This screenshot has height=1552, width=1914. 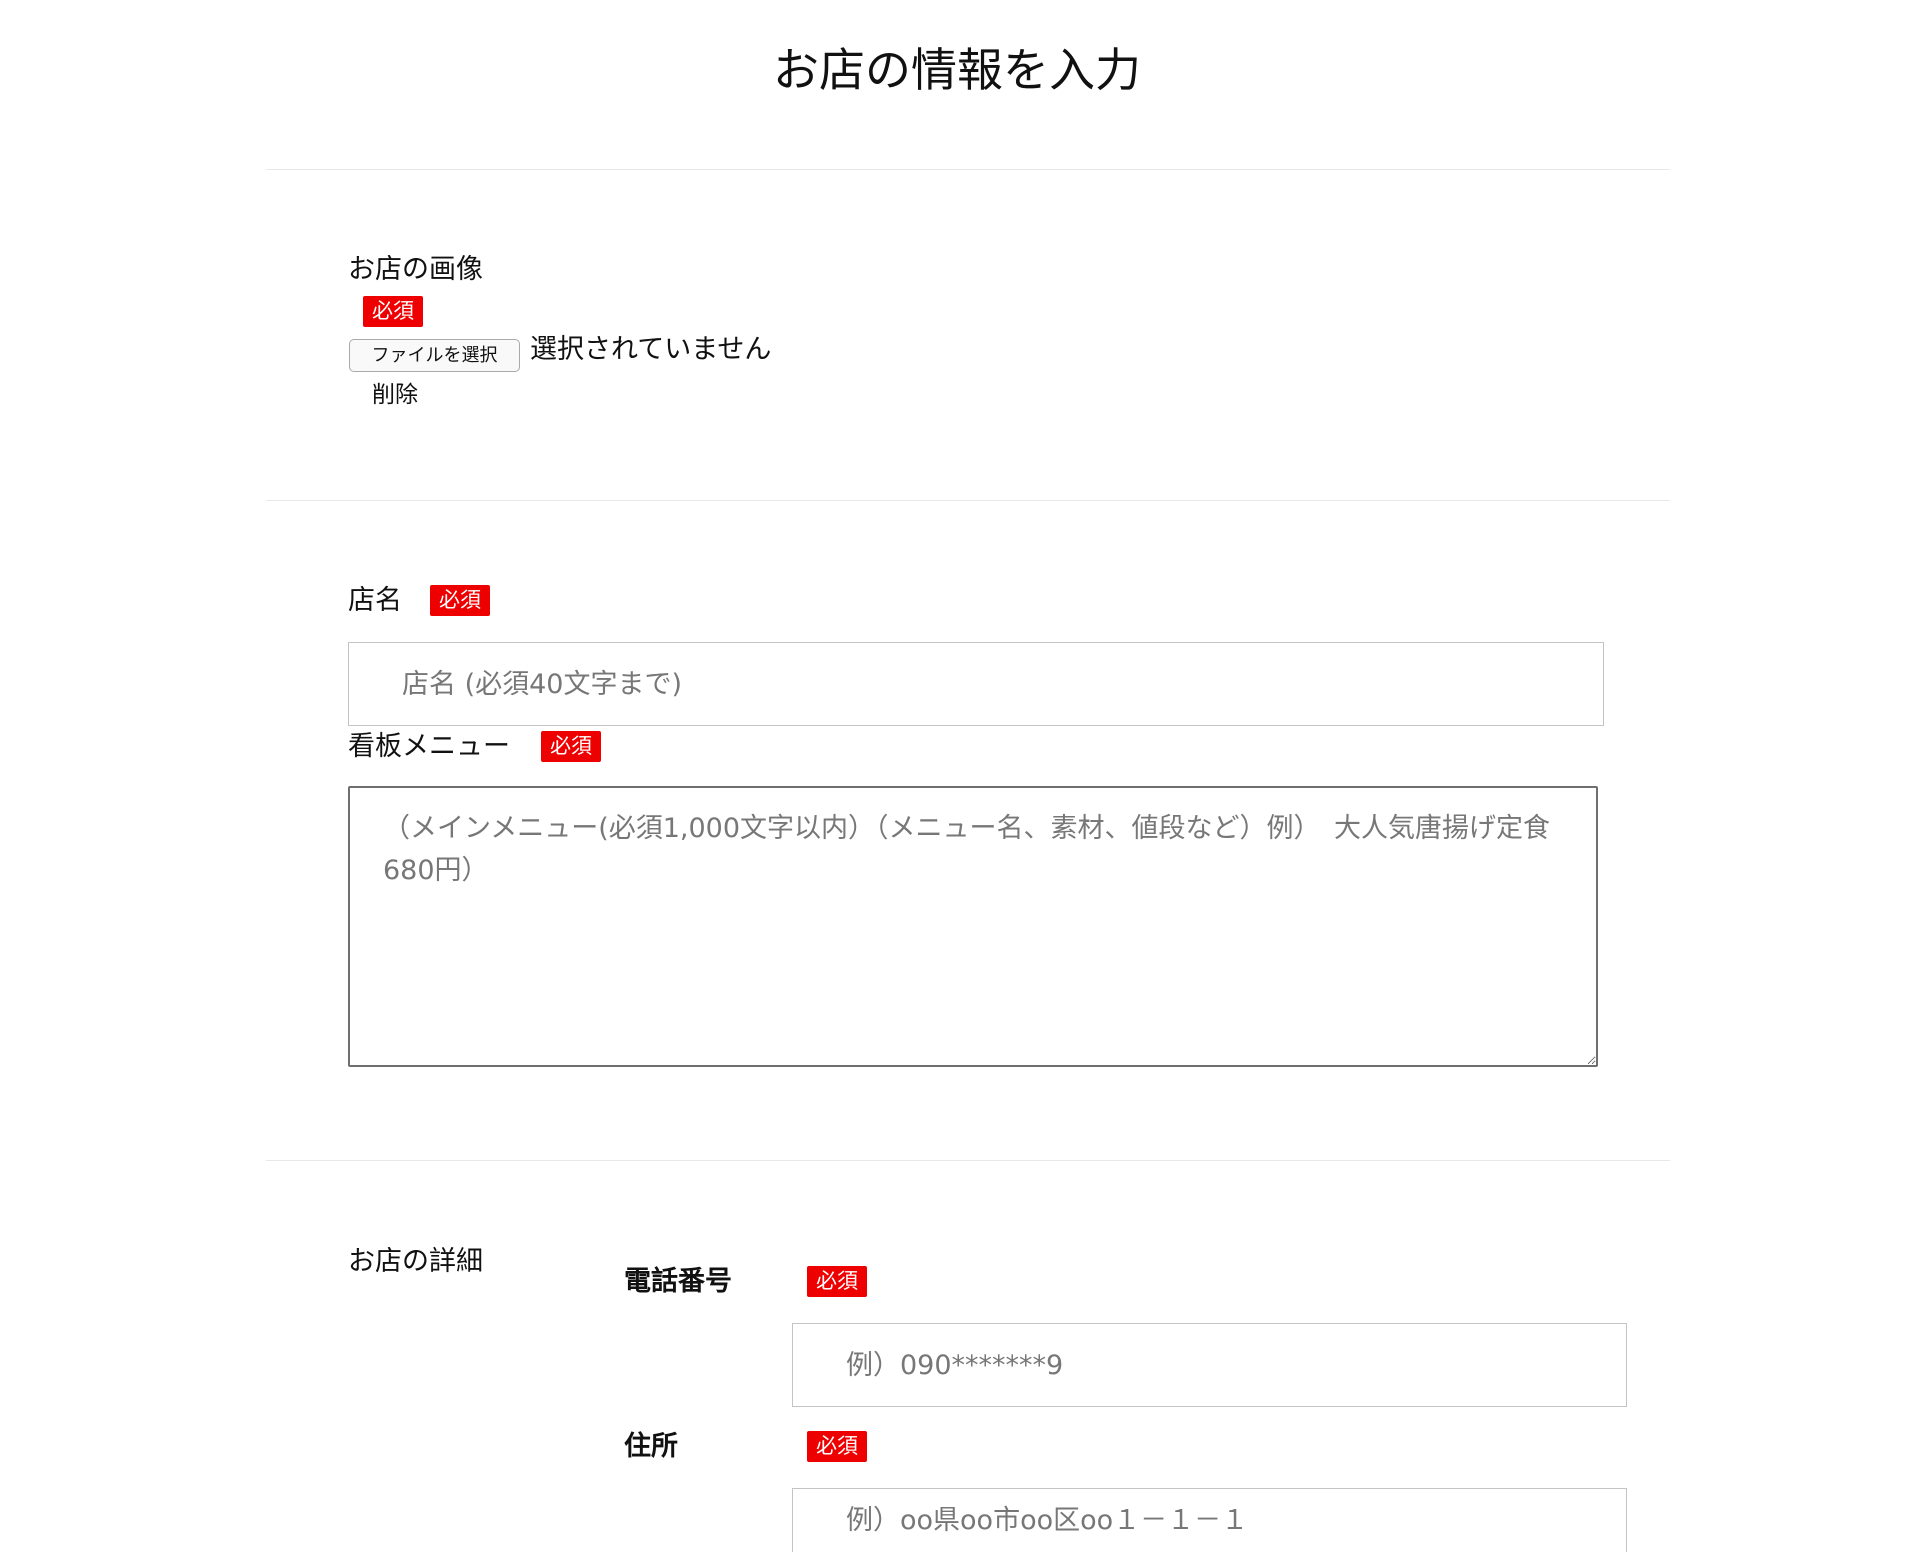 I want to click on shop-name-input, so click(x=976, y=684).